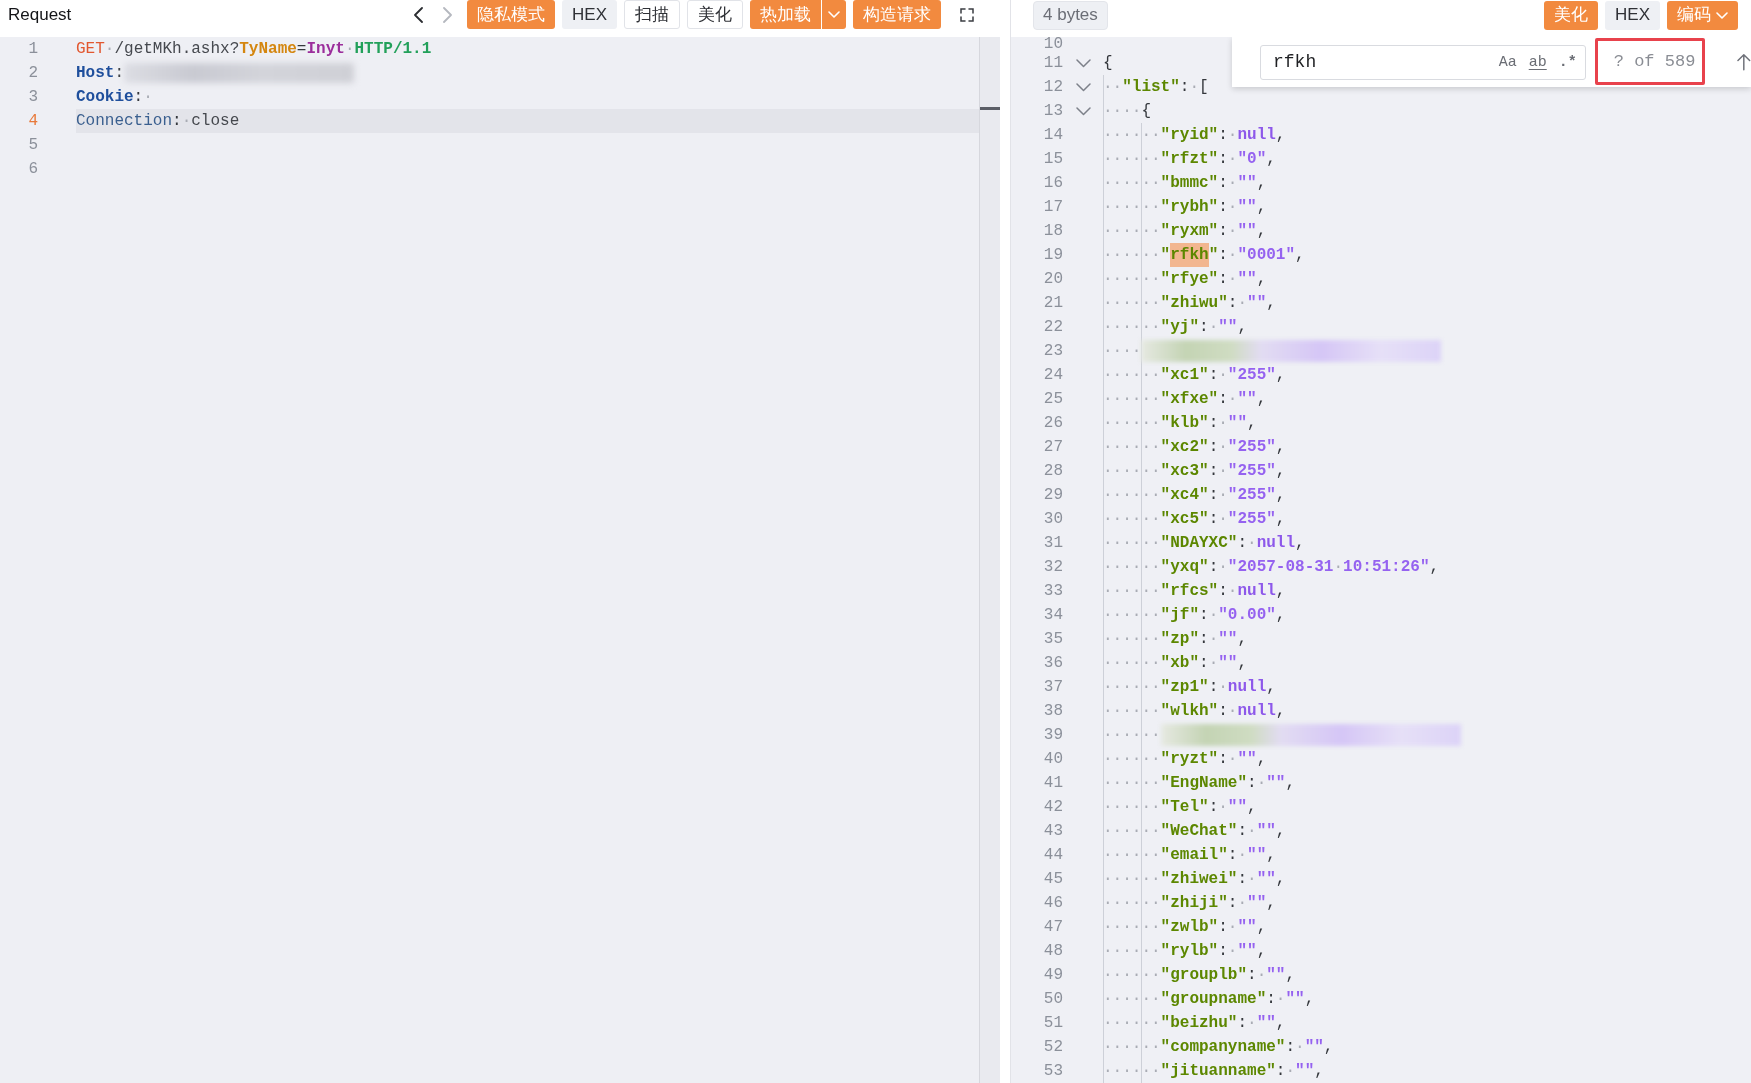  I want to click on line-number: 46, so click(1052, 903).